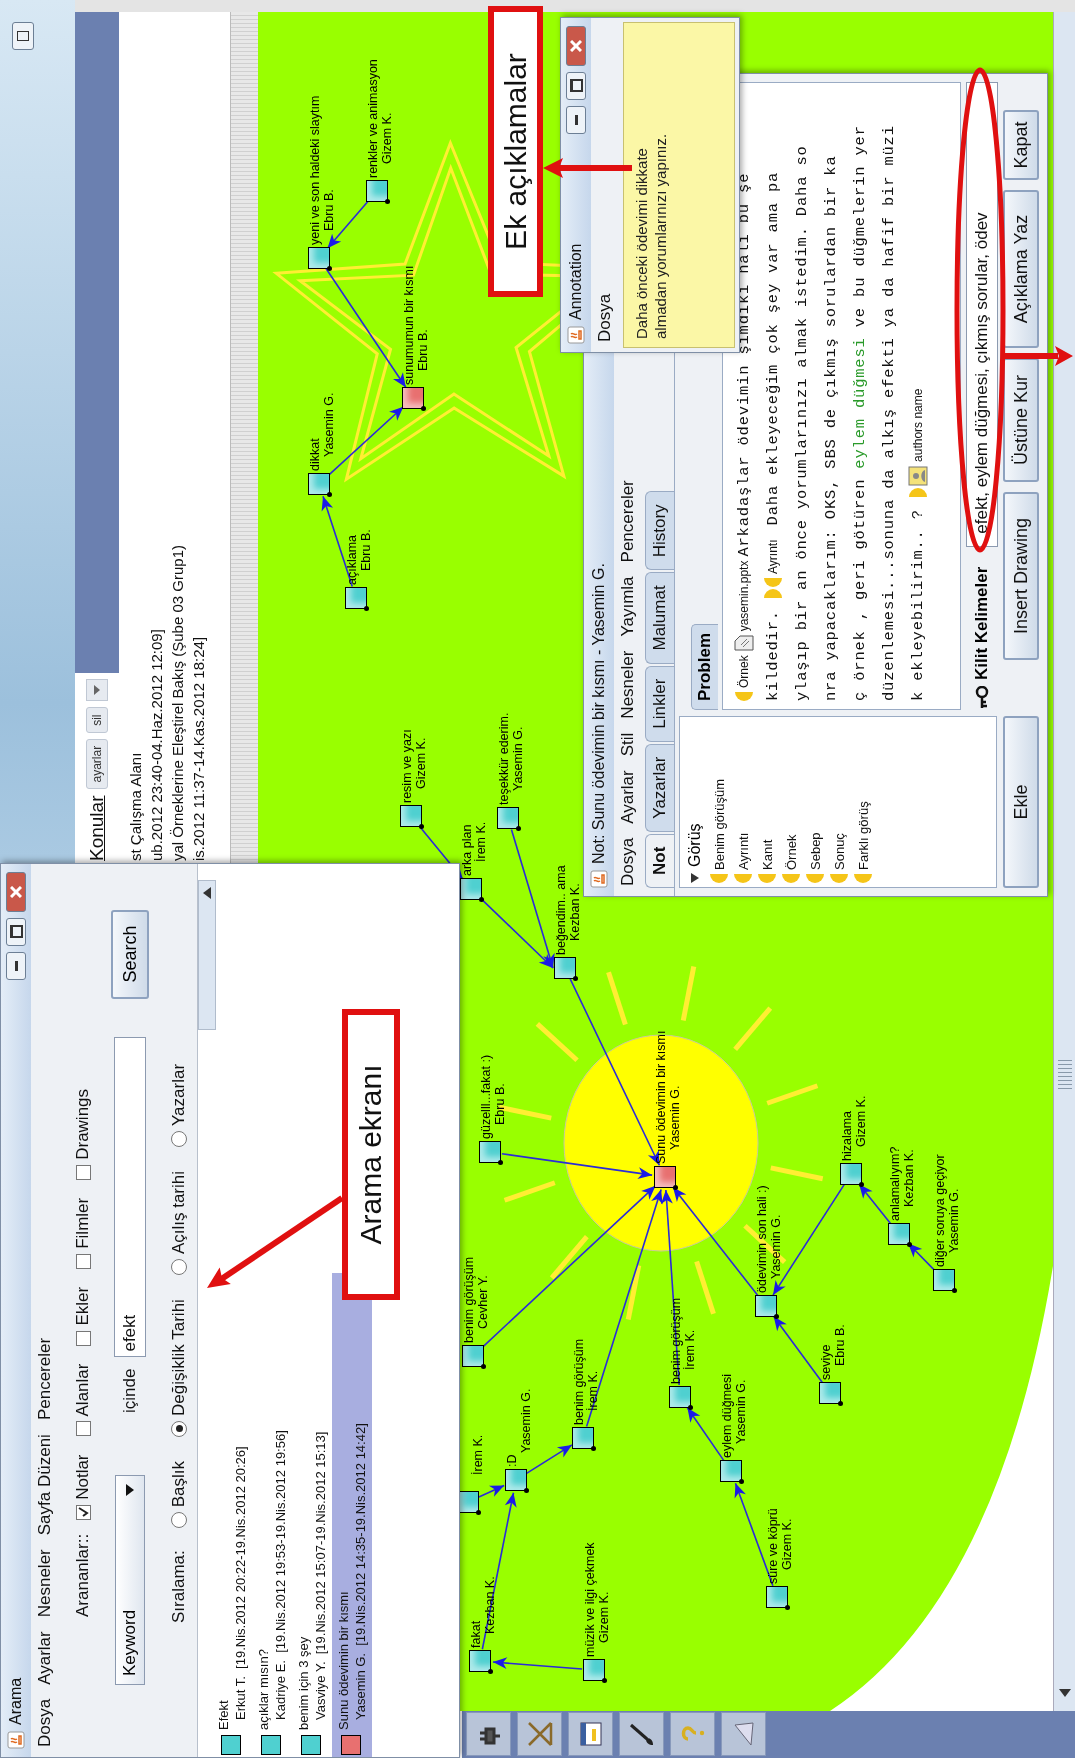 The width and height of the screenshot is (1075, 1758). Describe the element at coordinates (841, 396) in the screenshot. I see `note-text-area` at that location.